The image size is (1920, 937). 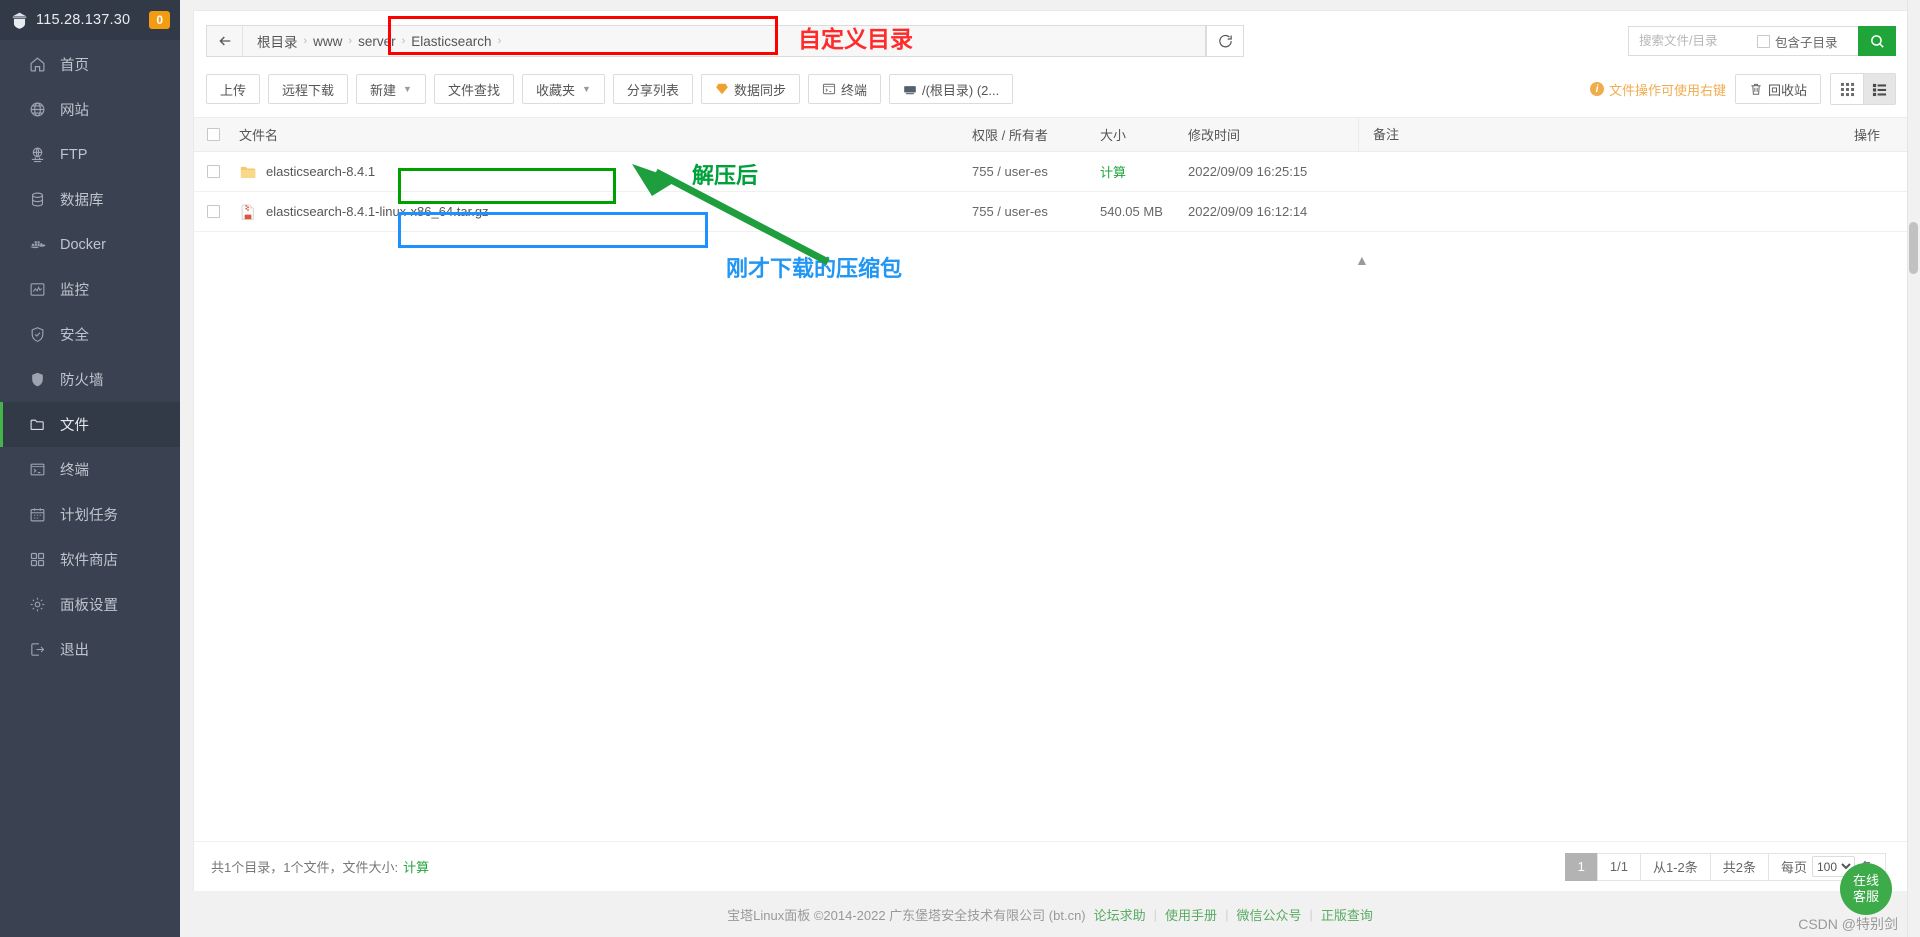 What do you see at coordinates (1191, 914) in the screenshot?
I see `footer-link-manual: 使用手册` at bounding box center [1191, 914].